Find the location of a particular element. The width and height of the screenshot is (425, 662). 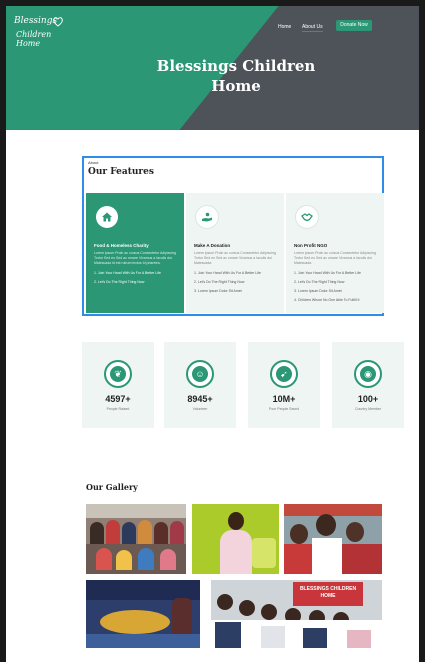

stat-value: 8945+ is located at coordinates (200, 399).